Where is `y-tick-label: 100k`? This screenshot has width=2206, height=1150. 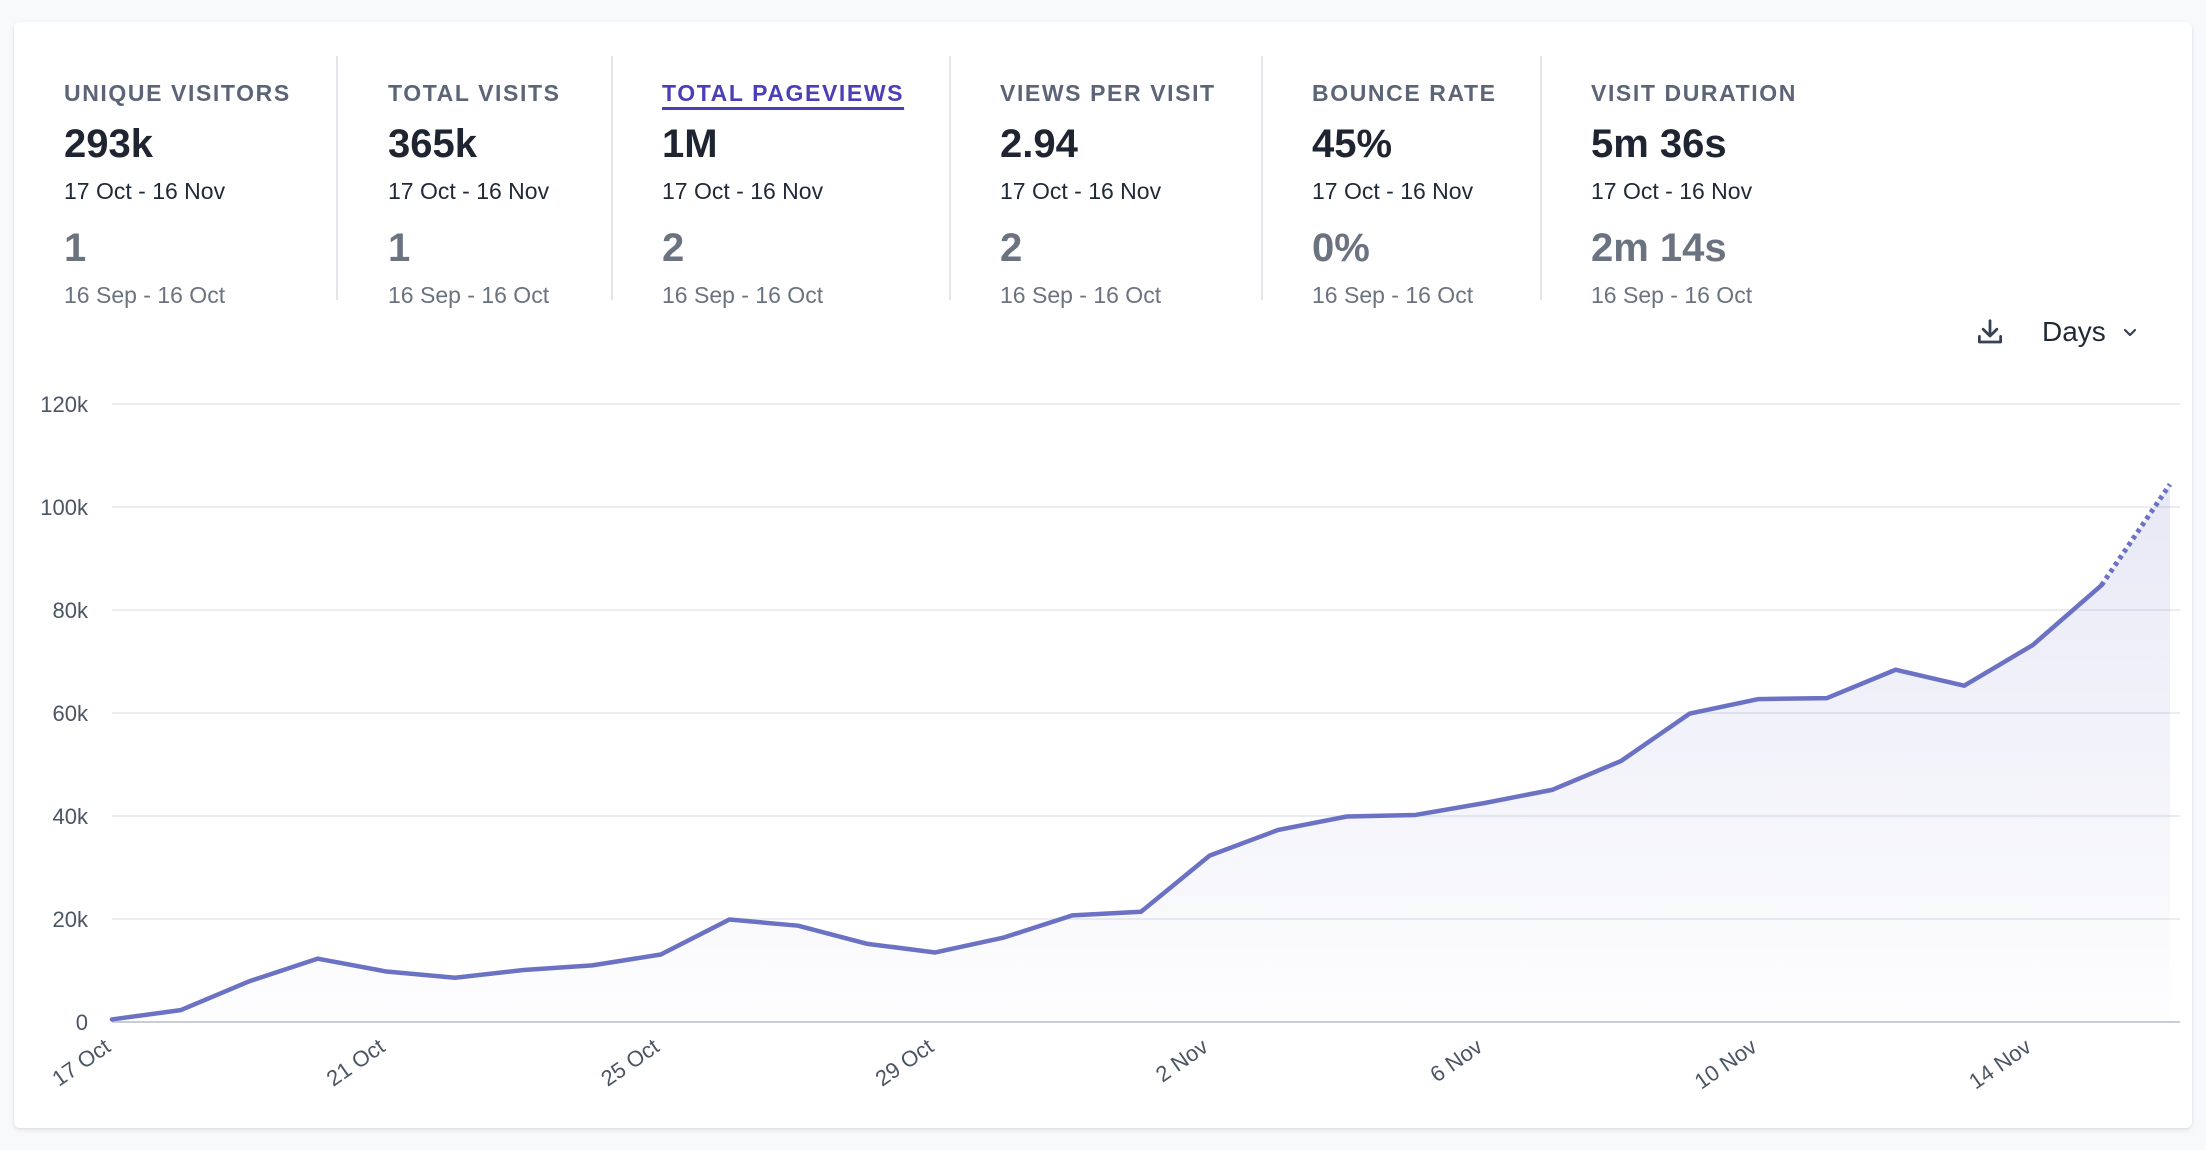
y-tick-label: 100k is located at coordinates (64, 507).